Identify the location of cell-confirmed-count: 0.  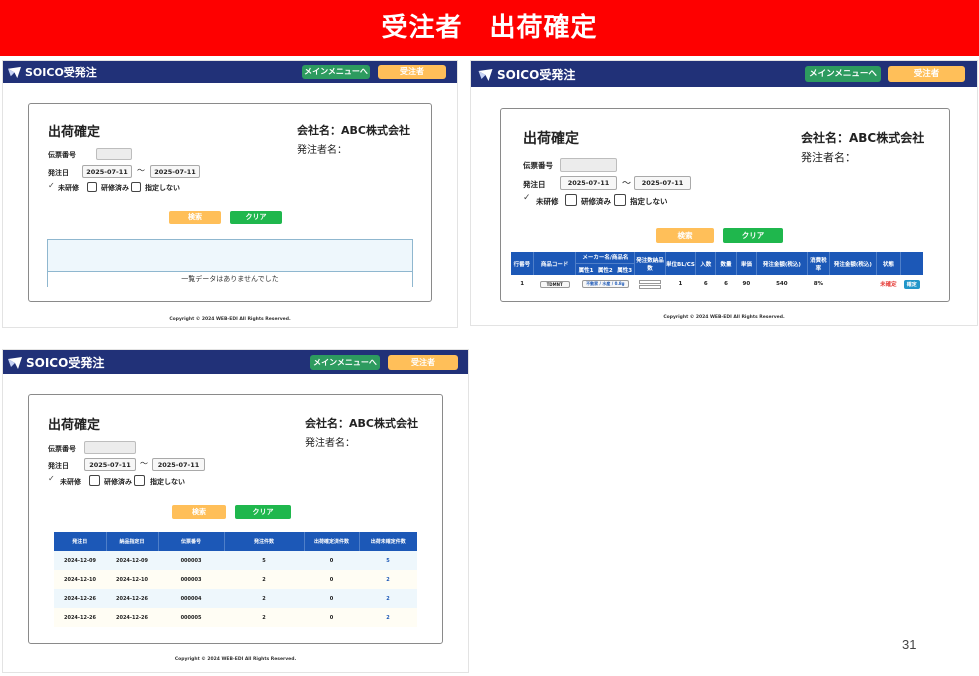
(331, 617).